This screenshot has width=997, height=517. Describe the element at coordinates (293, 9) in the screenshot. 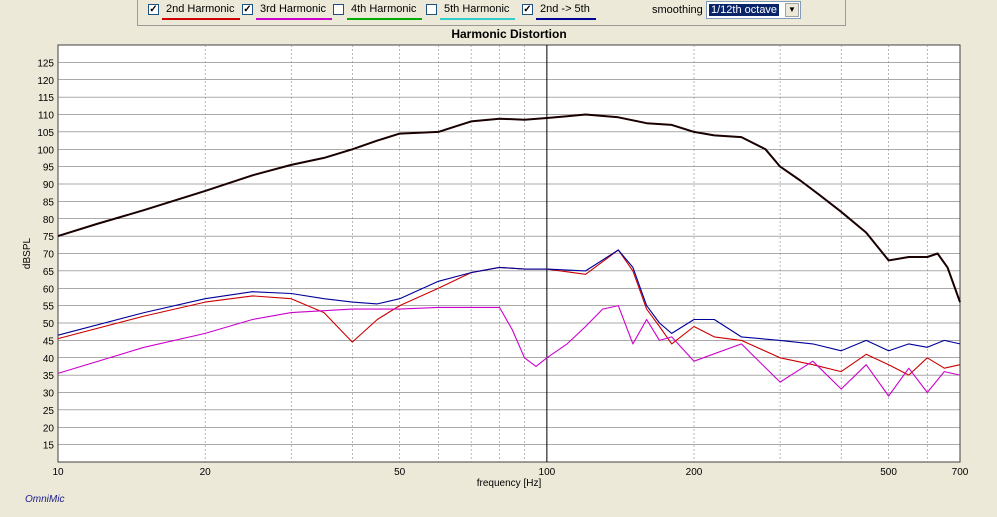

I see `label-3rd: 3rd Harmonic` at that location.